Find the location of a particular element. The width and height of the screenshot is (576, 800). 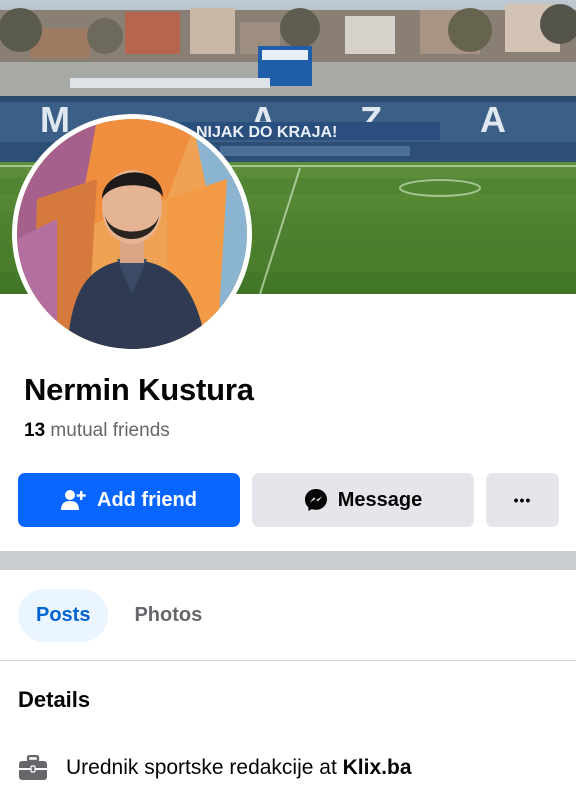

person-add-icon is located at coordinates (74, 500).